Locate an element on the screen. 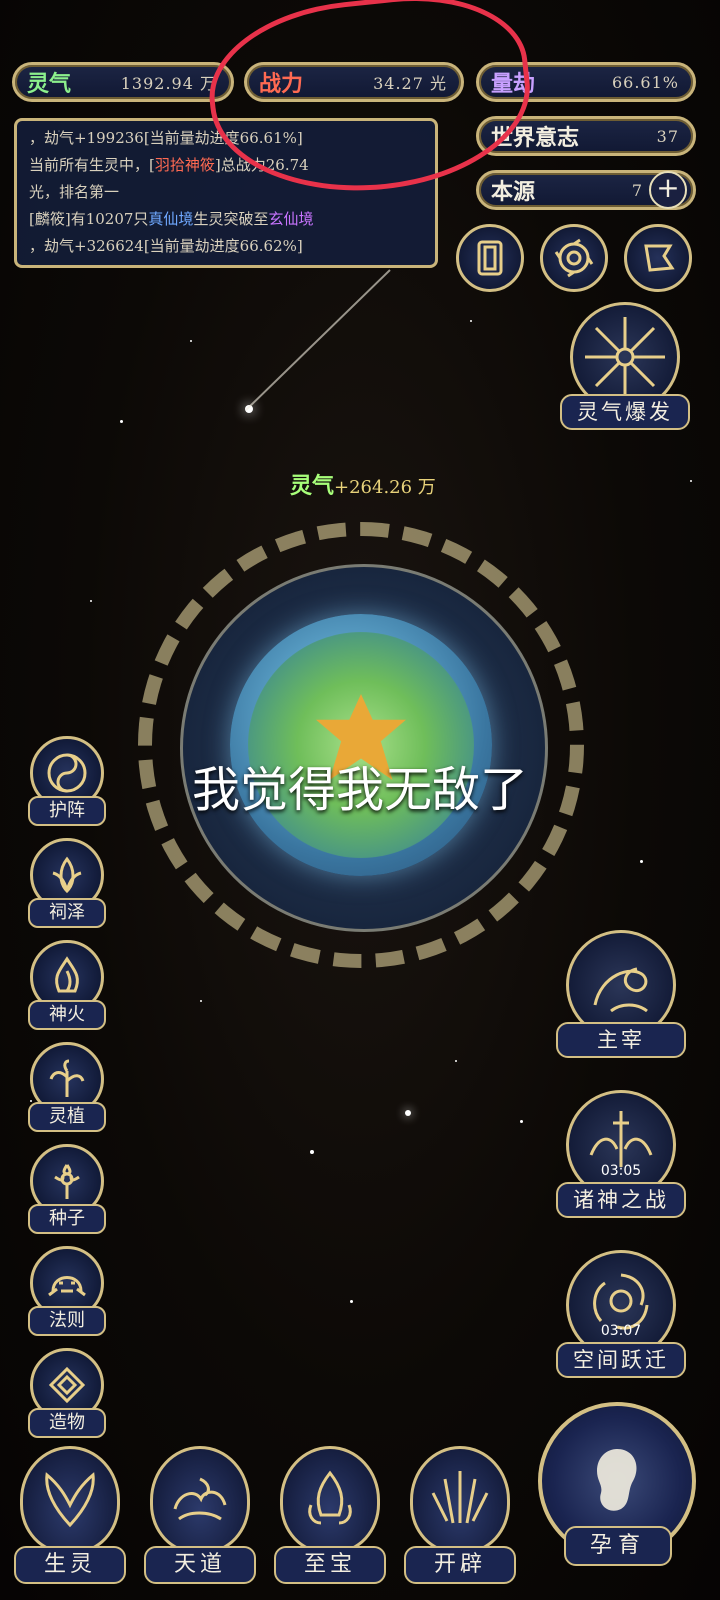 The image size is (720, 1600). kongjian-button: 03:07 空间跃迁 is located at coordinates (621, 1315).